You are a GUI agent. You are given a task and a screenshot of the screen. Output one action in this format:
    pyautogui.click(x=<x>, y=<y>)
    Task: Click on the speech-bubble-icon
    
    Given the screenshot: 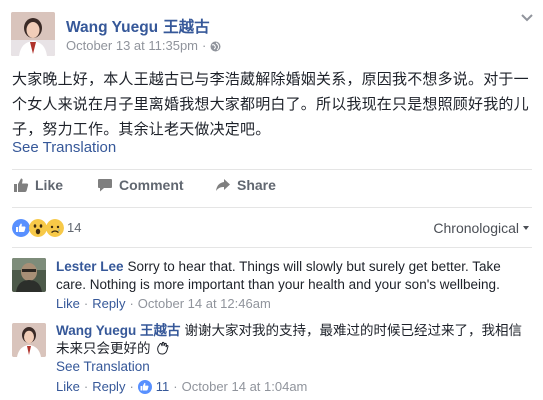 What is the action you would take?
    pyautogui.click(x=105, y=185)
    